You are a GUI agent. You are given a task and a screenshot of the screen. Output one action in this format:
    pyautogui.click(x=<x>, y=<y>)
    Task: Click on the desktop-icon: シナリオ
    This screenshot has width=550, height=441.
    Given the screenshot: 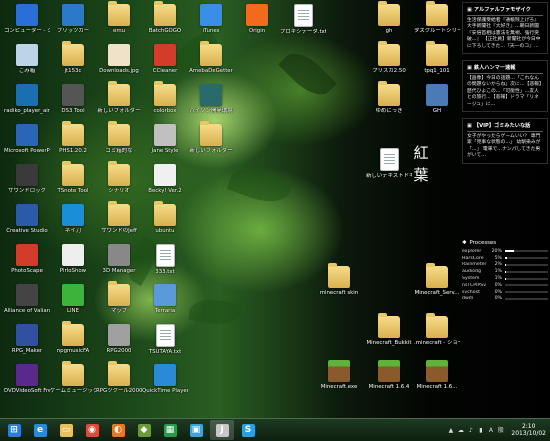 What is the action you would take?
    pyautogui.click(x=119, y=177)
    